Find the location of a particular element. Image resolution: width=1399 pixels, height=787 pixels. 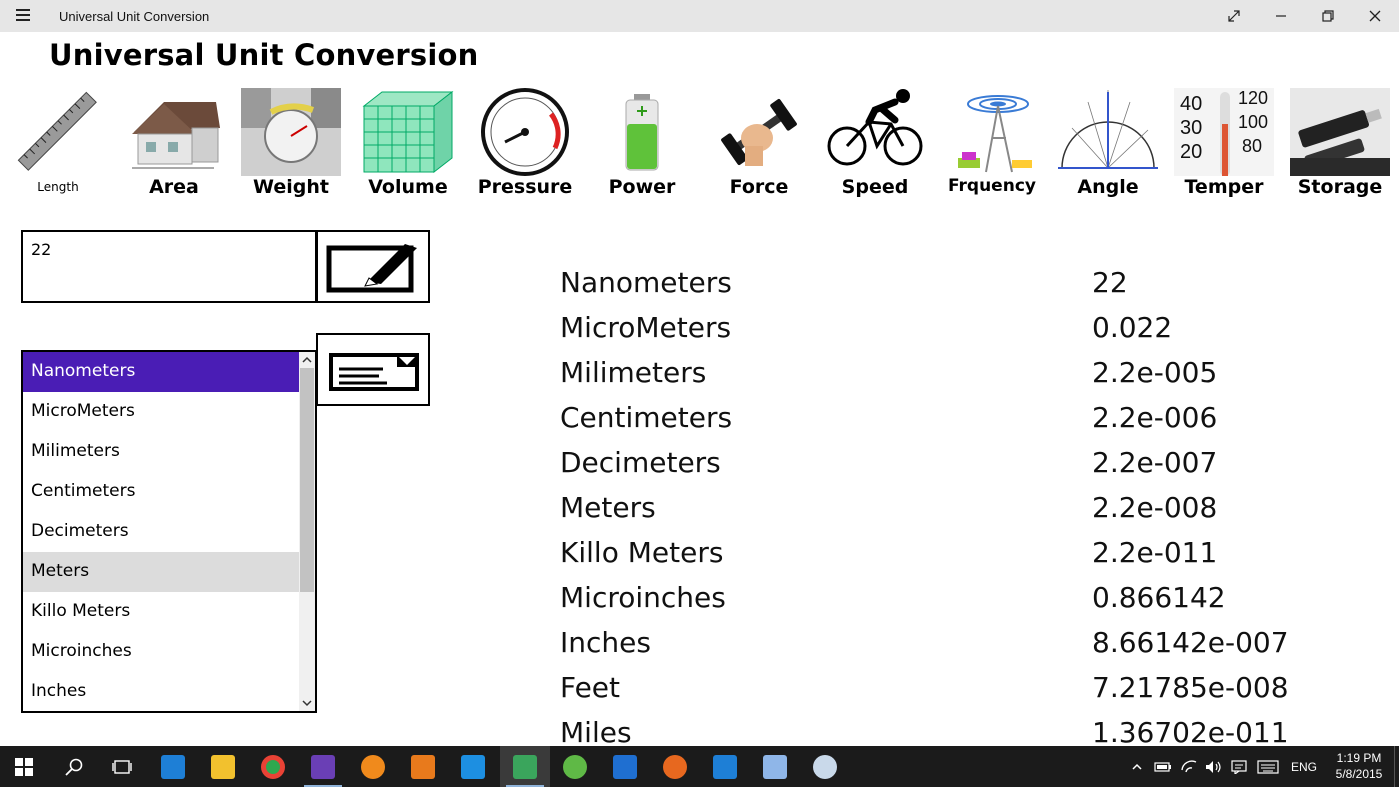

windows-logo-icon is located at coordinates (24, 766).